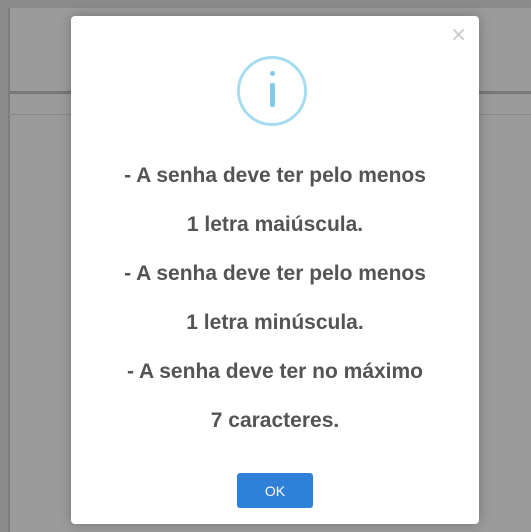 The width and height of the screenshot is (531, 532). Describe the element at coordinates (275, 322) in the screenshot. I see `message-line: 1 letra minúscula.` at that location.